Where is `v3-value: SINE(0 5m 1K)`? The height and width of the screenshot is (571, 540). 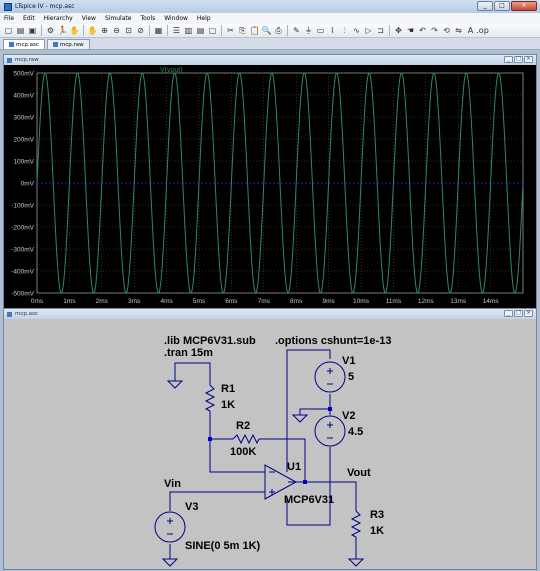
v3-value: SINE(0 5m 1K) is located at coordinates (223, 546).